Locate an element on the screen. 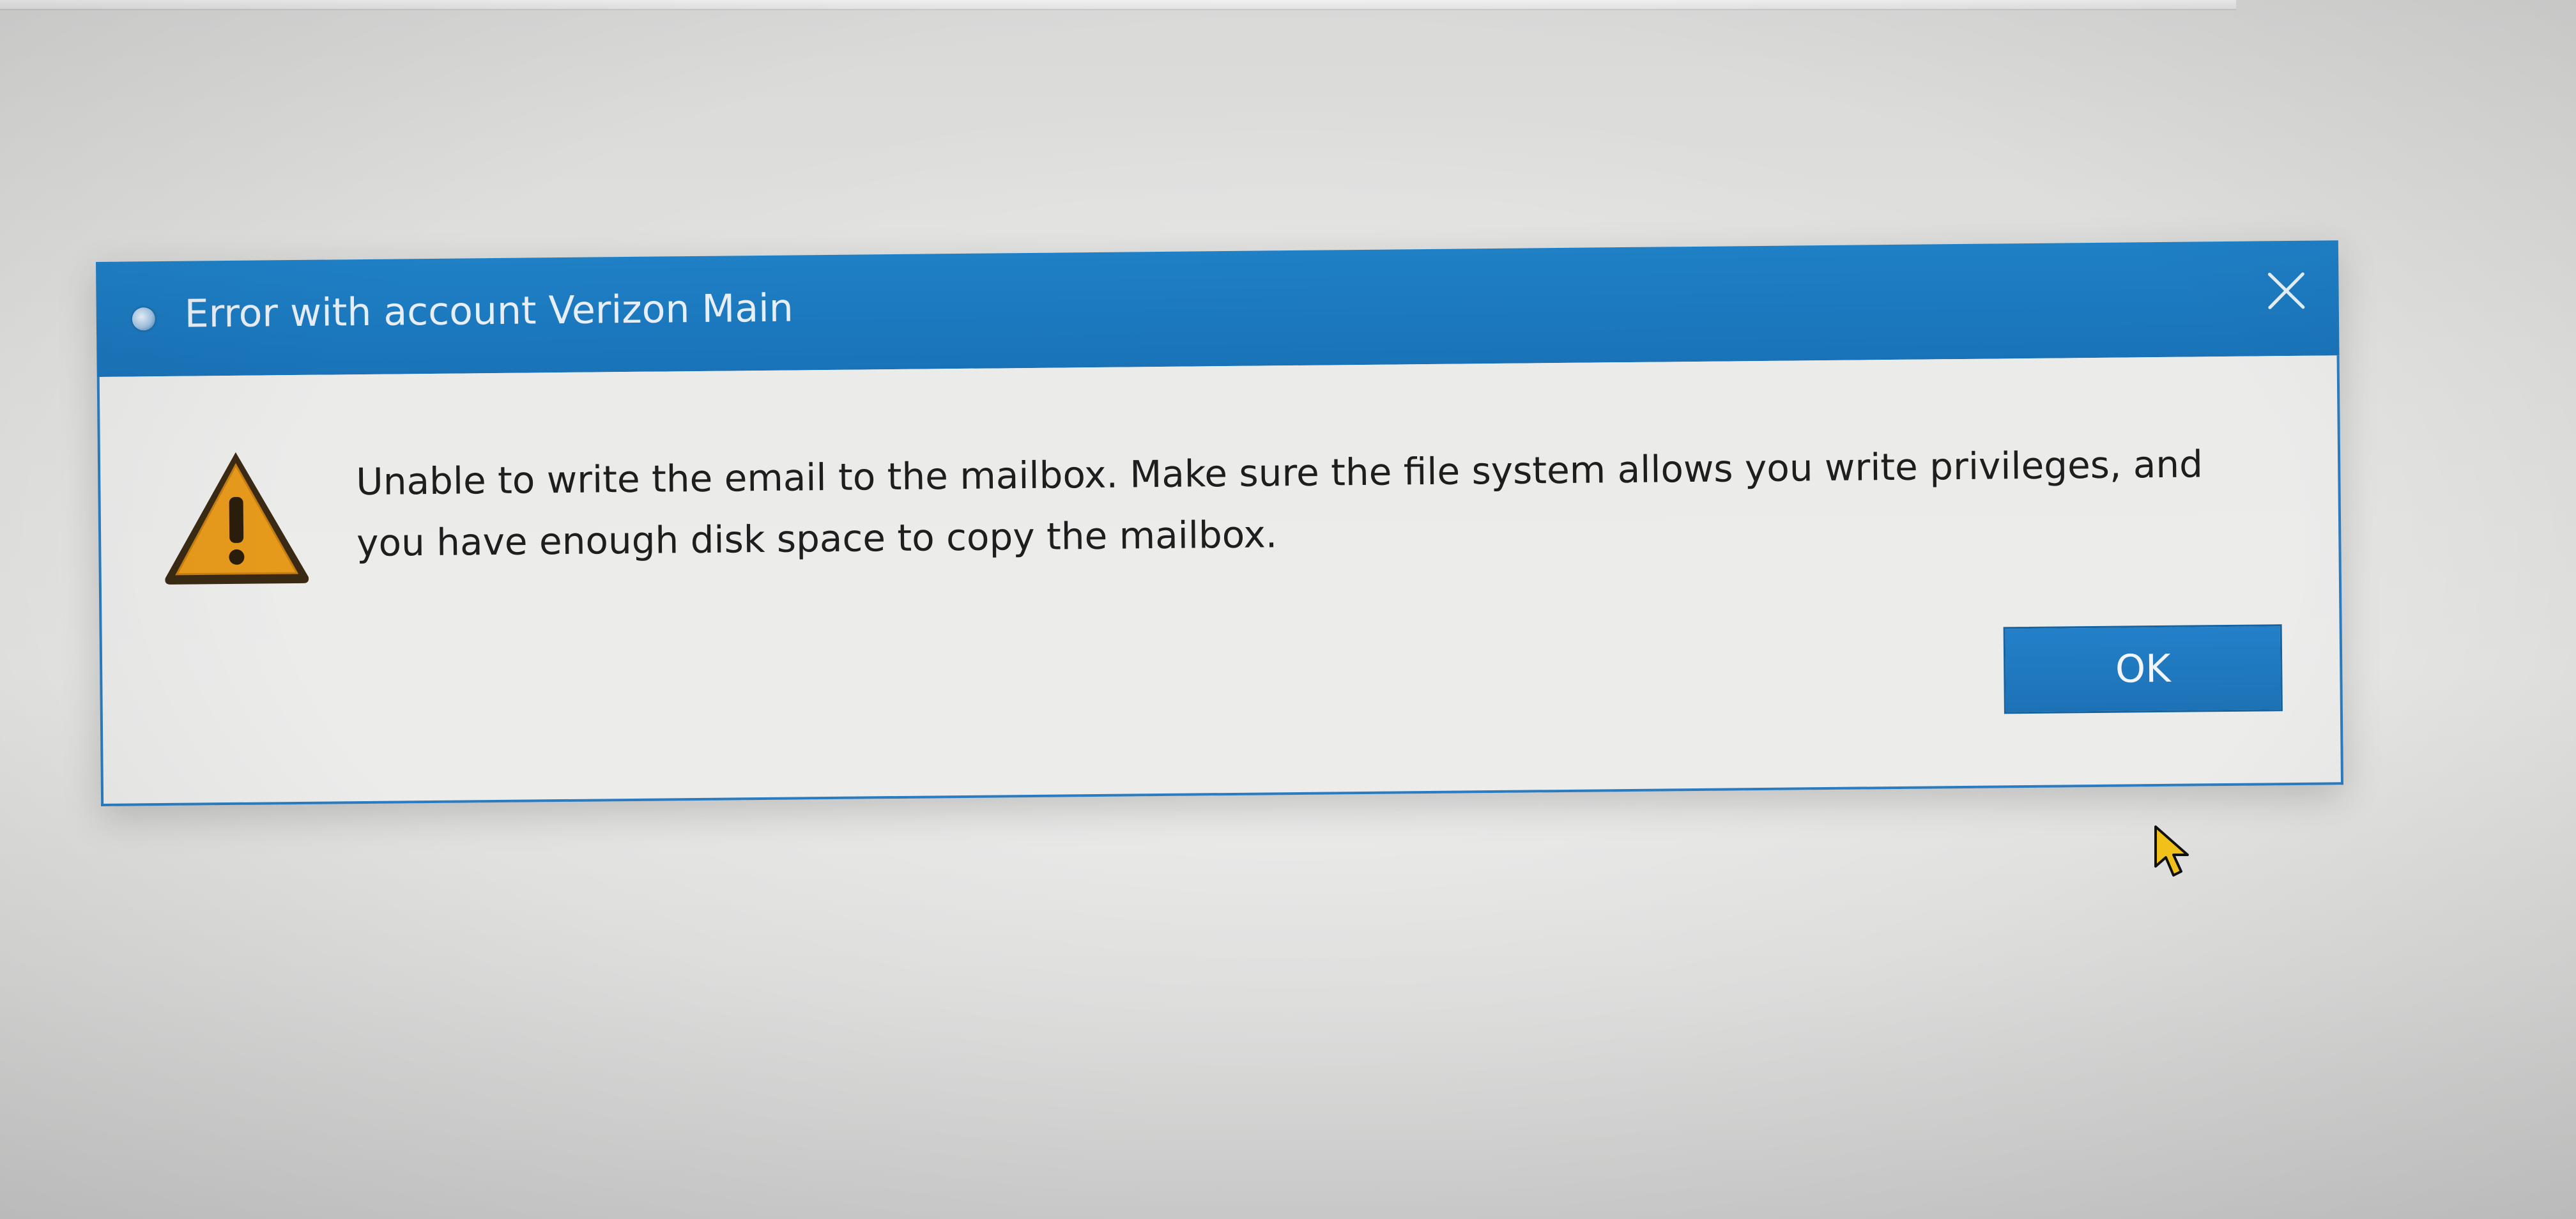 This screenshot has width=2576, height=1219. warning-icon is located at coordinates (236, 518).